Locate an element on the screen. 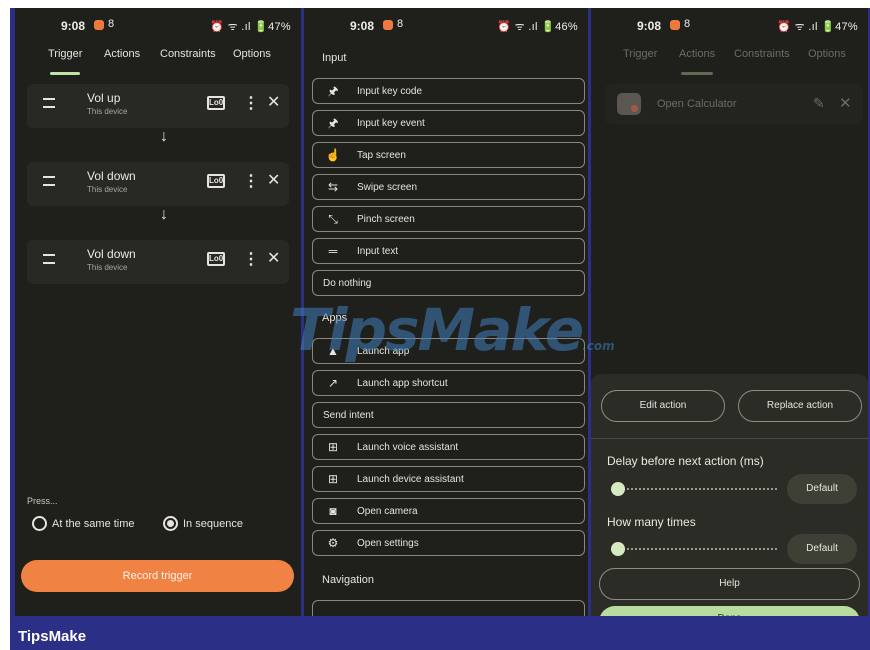  trigger-title: Vol down is located at coordinates (111, 176).